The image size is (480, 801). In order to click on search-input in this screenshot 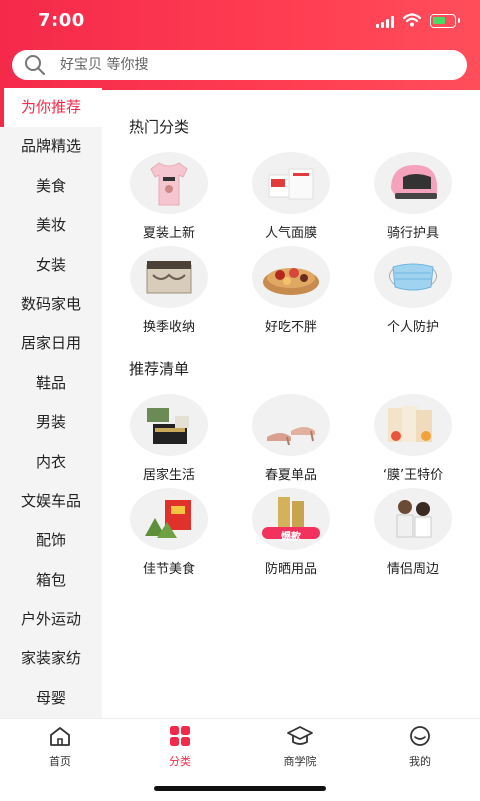, I will do `click(240, 65)`.